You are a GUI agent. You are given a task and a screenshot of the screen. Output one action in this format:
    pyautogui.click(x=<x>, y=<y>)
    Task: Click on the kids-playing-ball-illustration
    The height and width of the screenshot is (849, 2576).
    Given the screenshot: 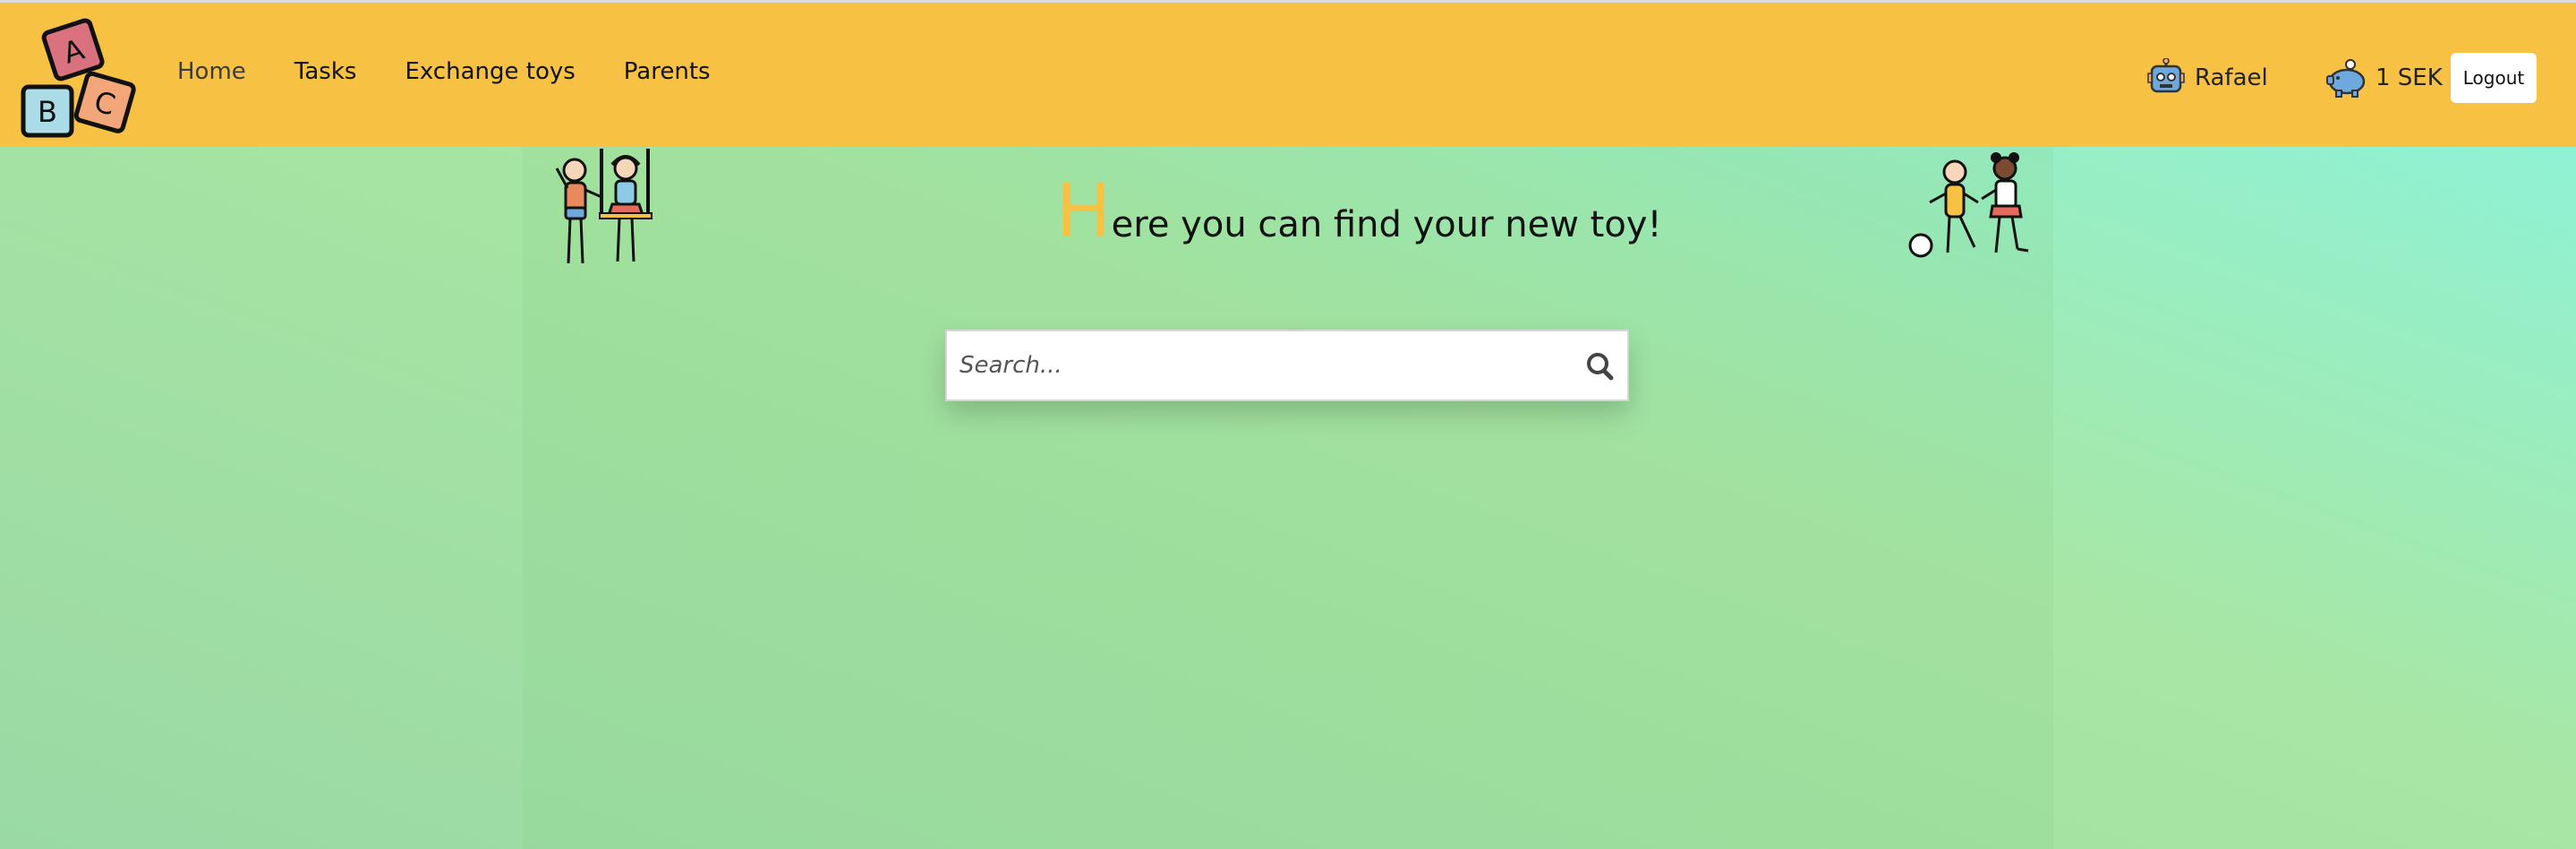 What is the action you would take?
    pyautogui.click(x=1968, y=205)
    